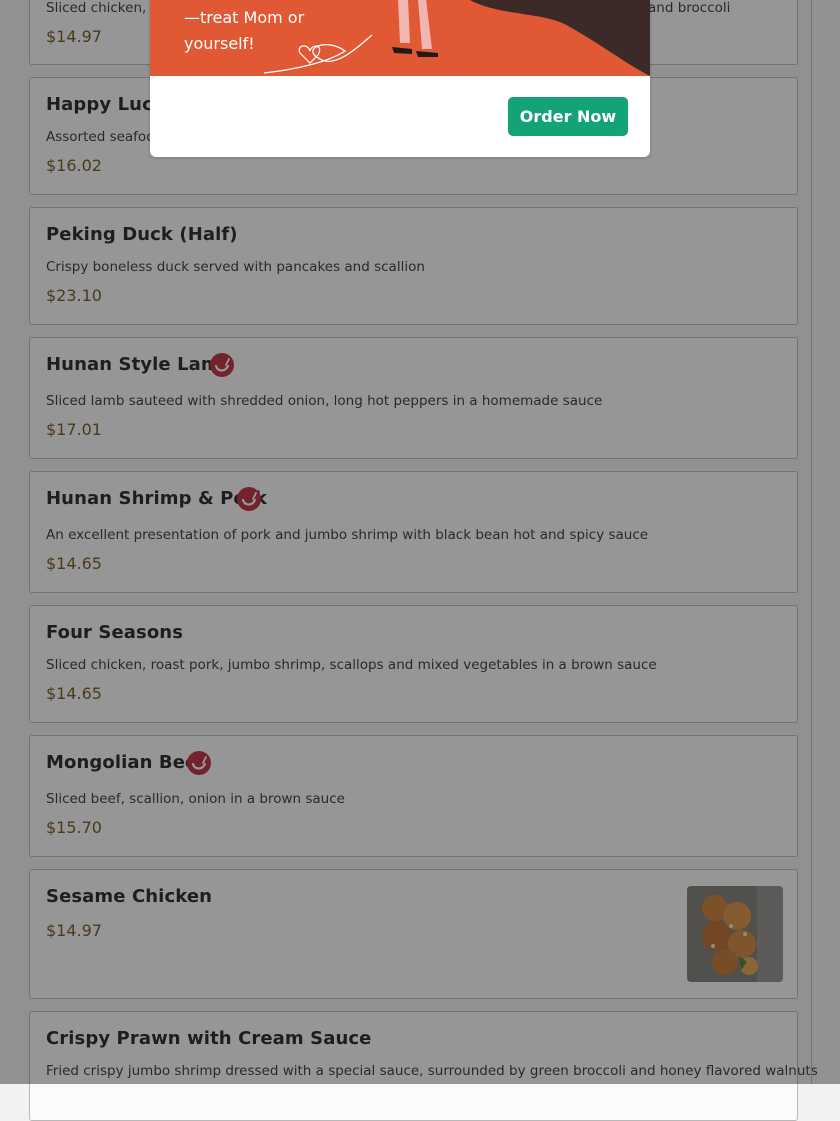 The height and width of the screenshot is (1121, 840). I want to click on promo-banner: —treat Mom or yourself!, so click(400, 38).